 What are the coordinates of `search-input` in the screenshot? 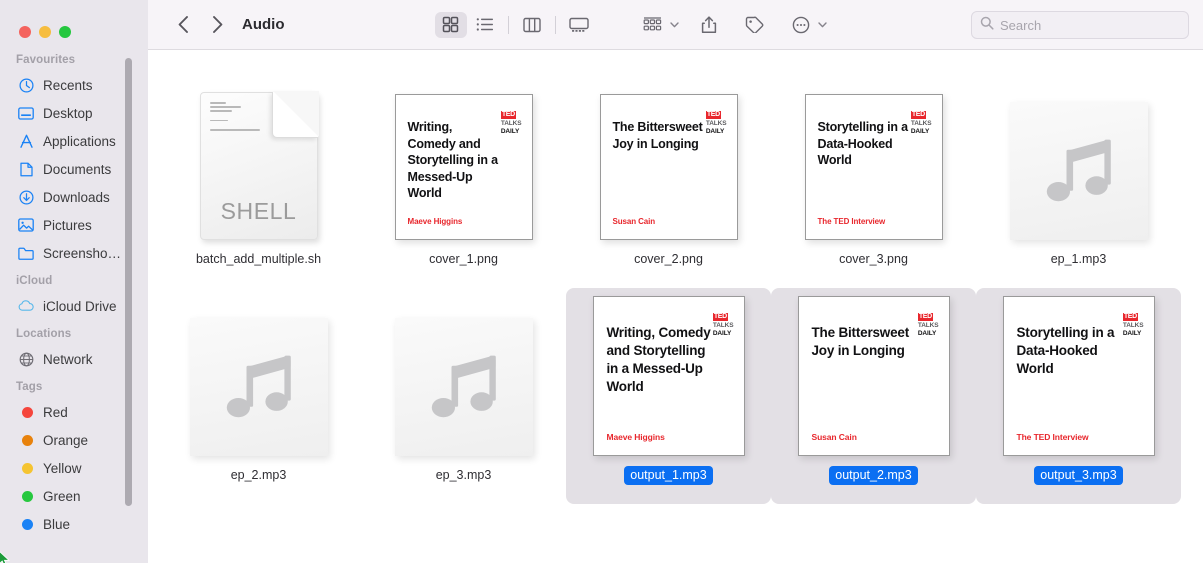 It's located at (1090, 25).